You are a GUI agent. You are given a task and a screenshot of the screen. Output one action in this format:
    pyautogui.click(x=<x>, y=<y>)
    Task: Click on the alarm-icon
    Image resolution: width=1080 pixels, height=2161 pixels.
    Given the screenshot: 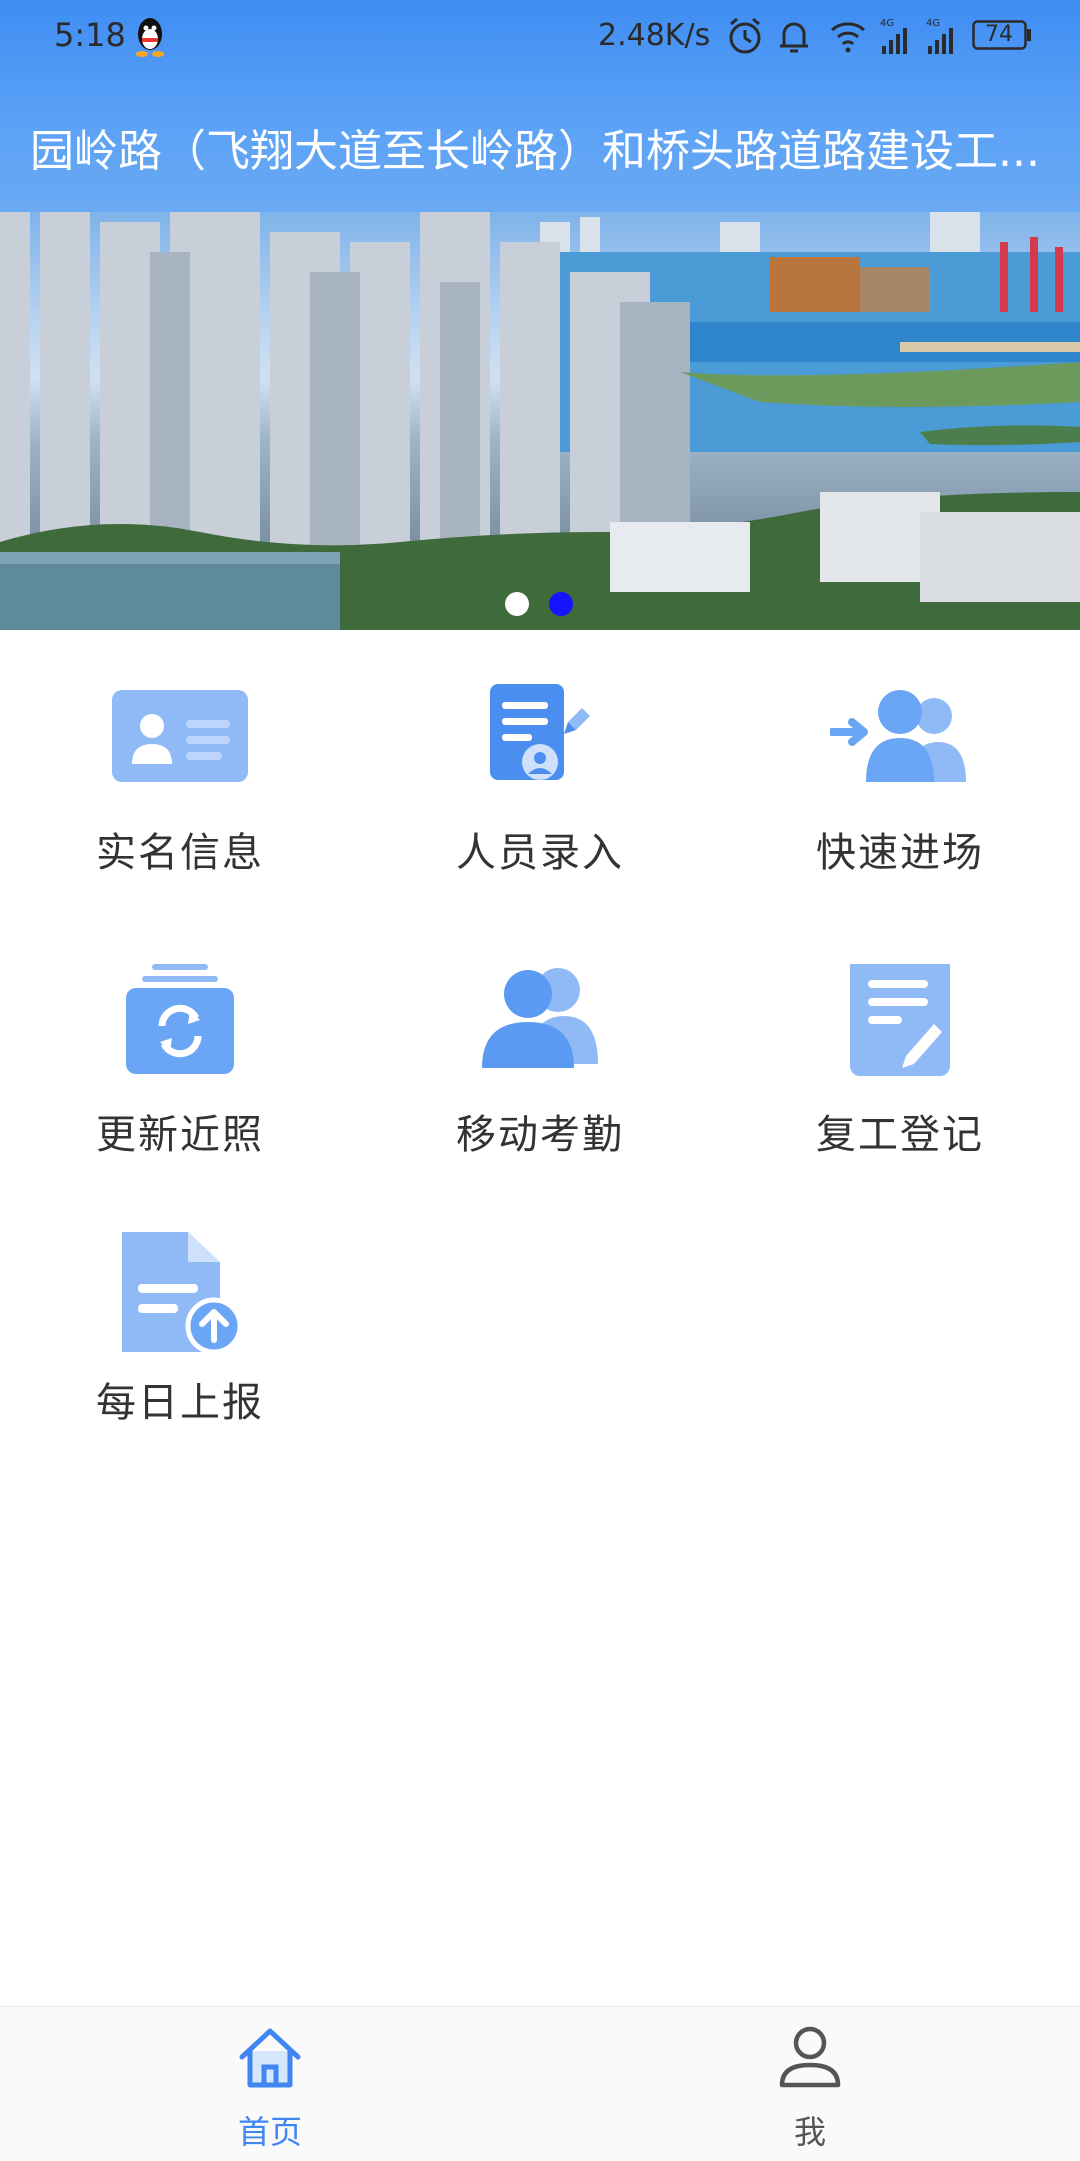 What is the action you would take?
    pyautogui.click(x=745, y=35)
    